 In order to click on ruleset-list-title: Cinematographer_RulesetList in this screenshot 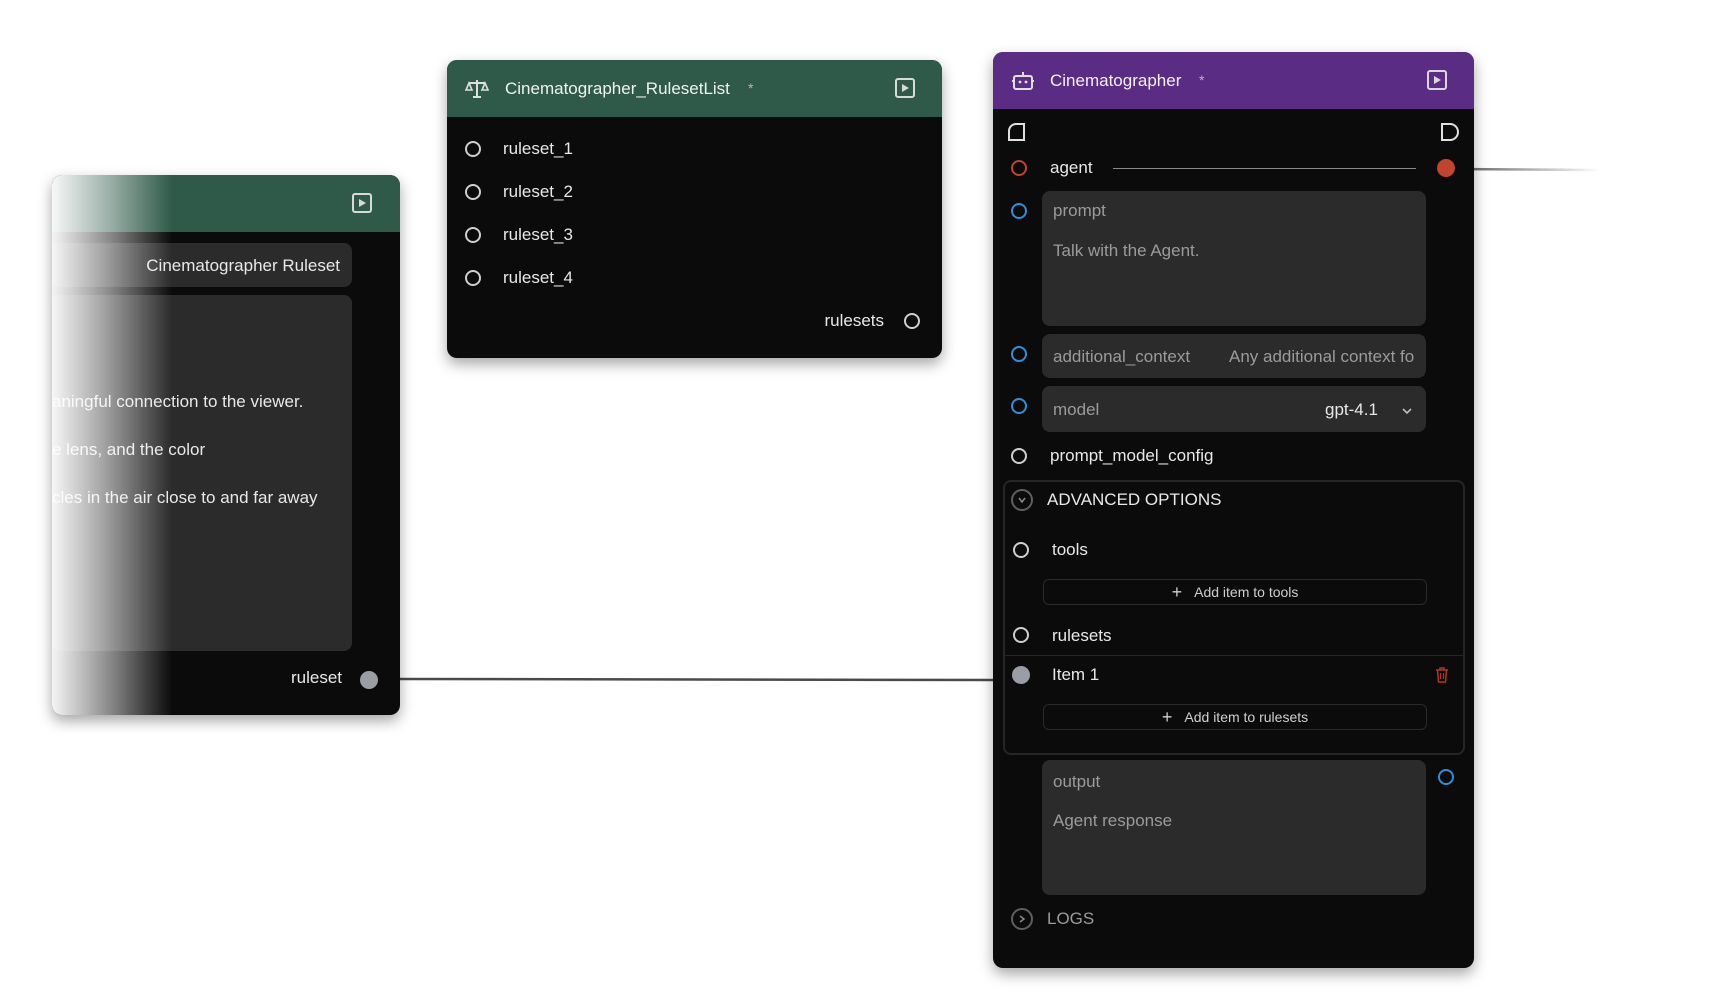, I will do `click(617, 88)`.